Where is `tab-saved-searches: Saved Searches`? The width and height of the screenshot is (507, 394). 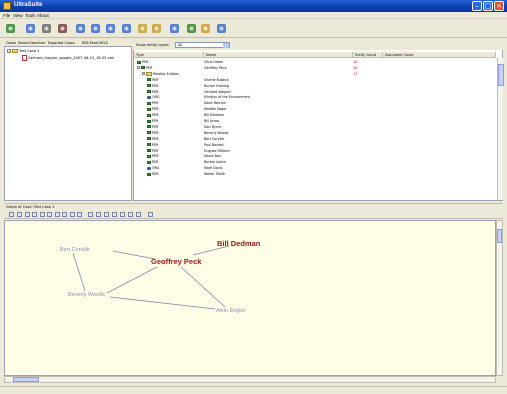 tab-saved-searches: Saved Searches is located at coordinates (31, 43).